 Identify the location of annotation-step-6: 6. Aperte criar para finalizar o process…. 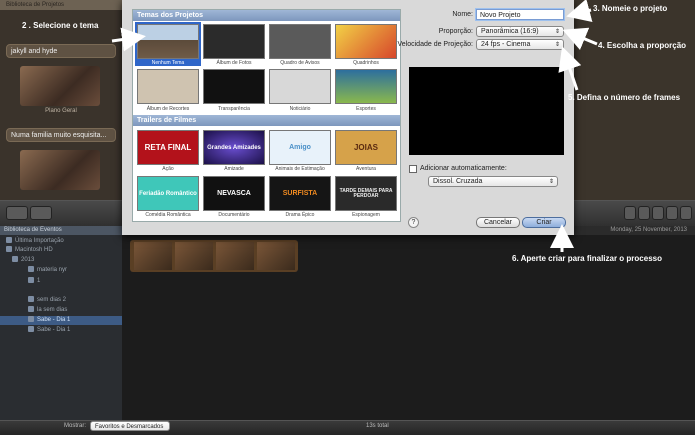
(587, 258).